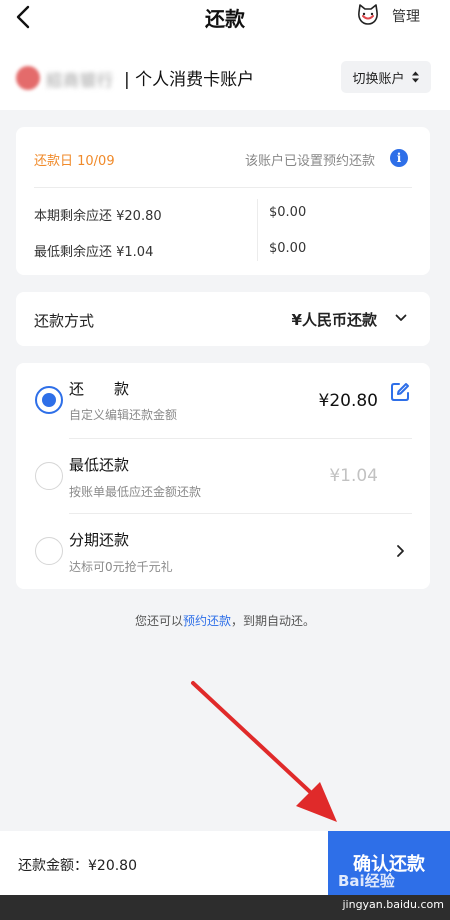 This screenshot has width=450, height=920. What do you see at coordinates (400, 551) in the screenshot?
I see `chevron-right-icon` at bounding box center [400, 551].